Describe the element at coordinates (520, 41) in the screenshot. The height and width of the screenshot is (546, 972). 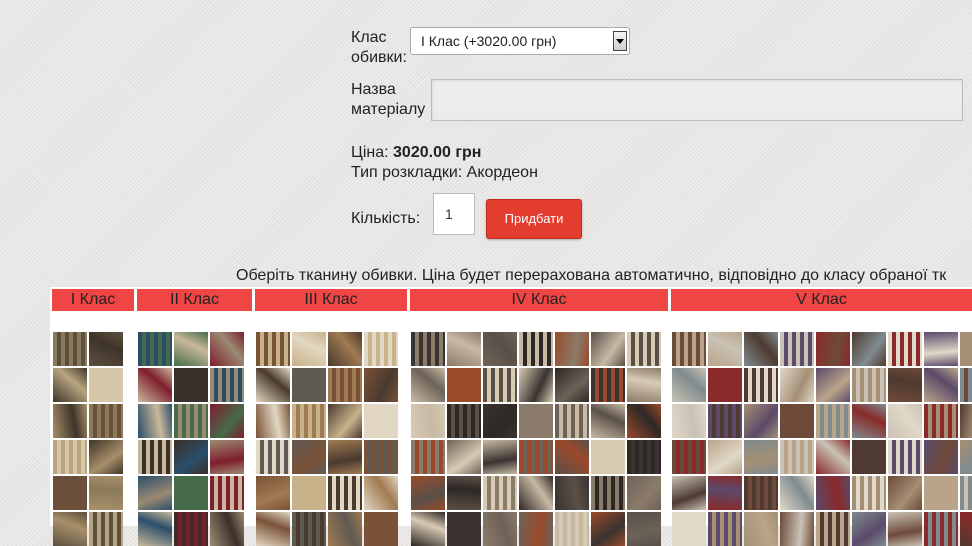
I see `upholstery-class-select: I Клас (+3020.00 грн)` at that location.